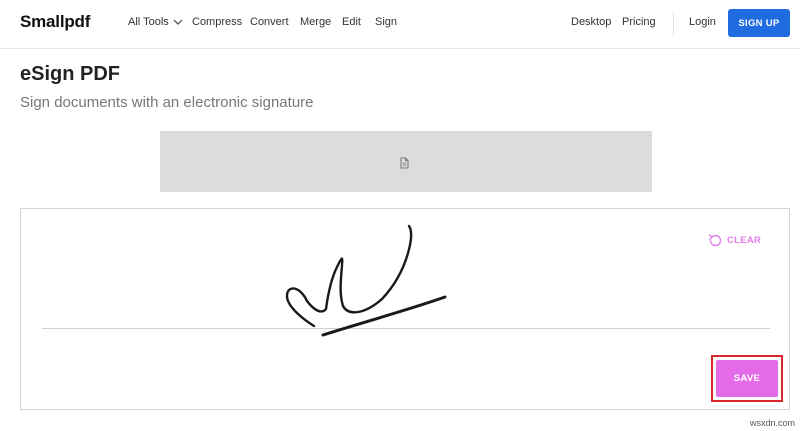  I want to click on signup-button: SIGN UP, so click(759, 23).